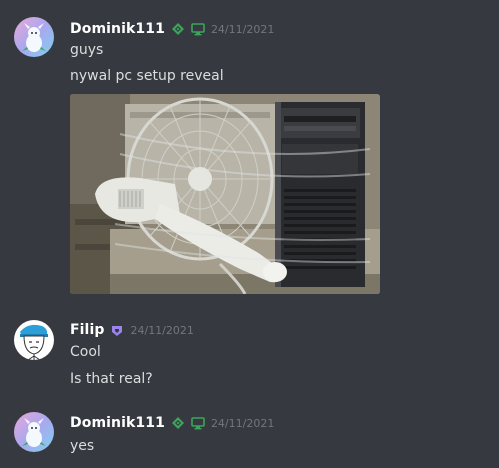 This screenshot has height=468, width=499. What do you see at coordinates (117, 330) in the screenshot?
I see `nitro-badge-icon` at bounding box center [117, 330].